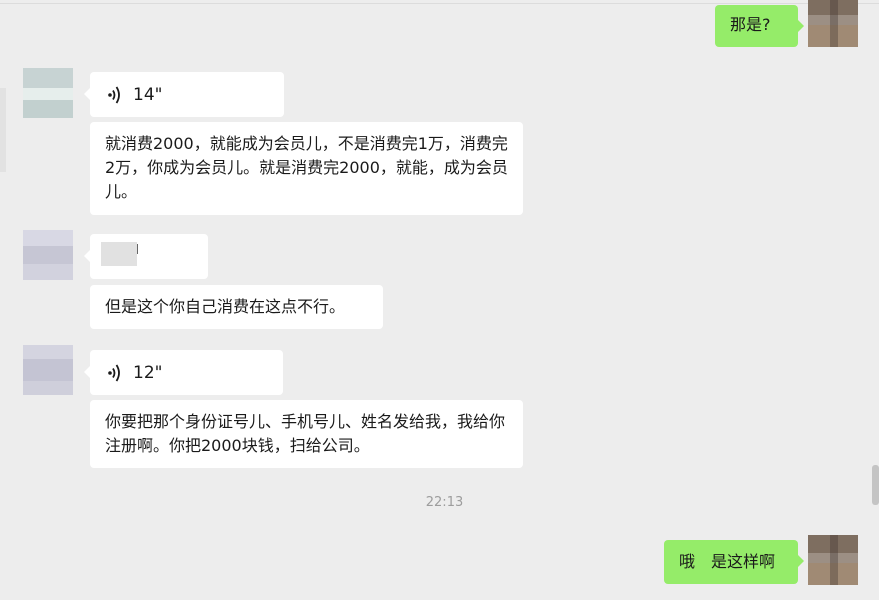  I want to click on voice-duration: 14", so click(148, 94).